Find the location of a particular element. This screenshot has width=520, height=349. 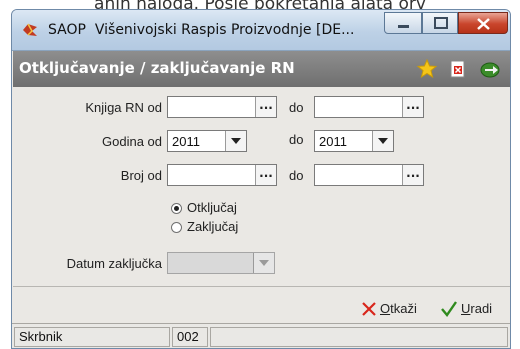

maximize-button is located at coordinates (440, 23).